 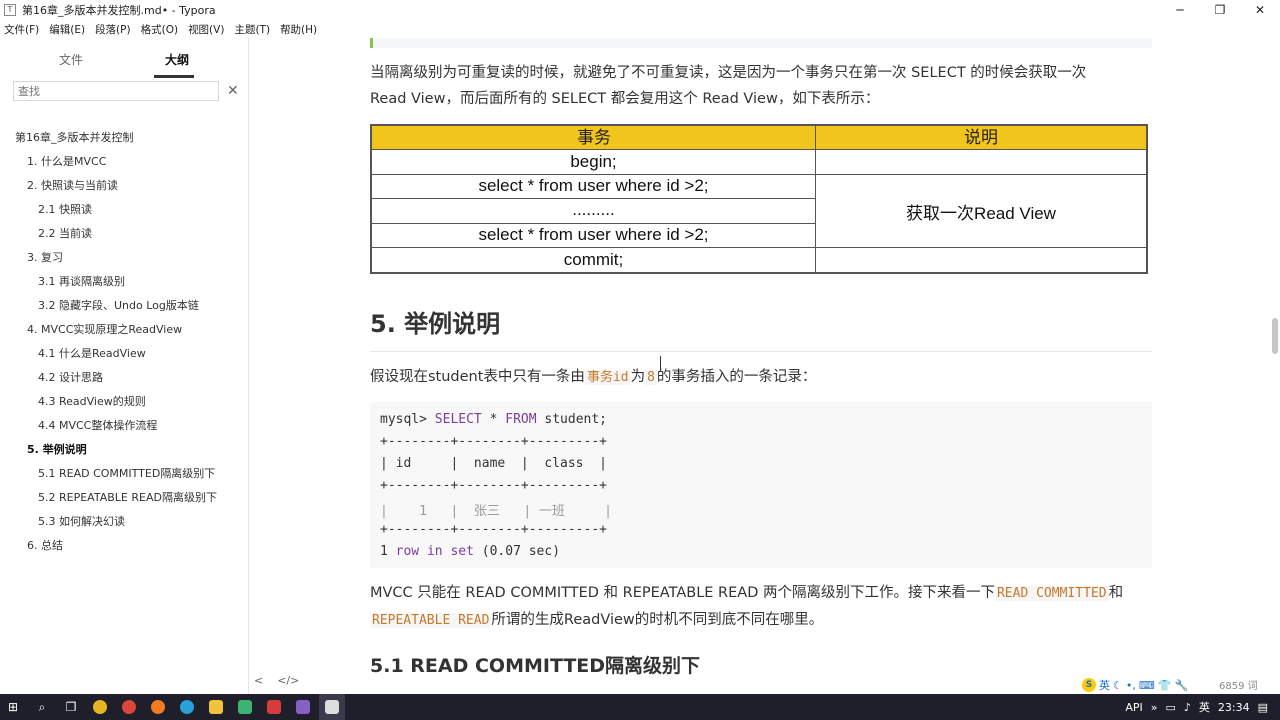 I want to click on paragraph-text: 的事务插入的一条记录：, so click(x=736, y=377).